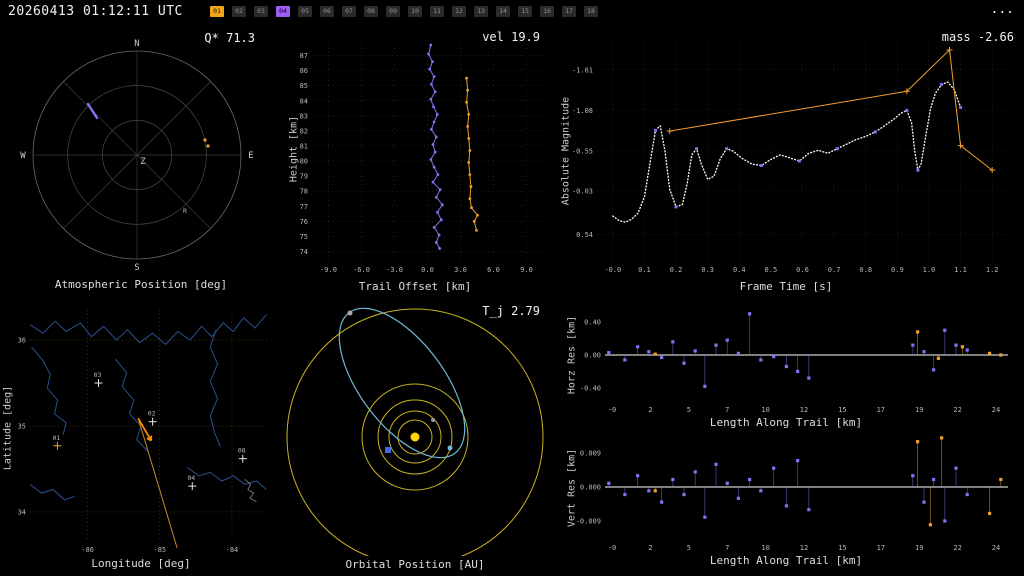 This screenshot has width=1024, height=576. What do you see at coordinates (327, 11) in the screenshot?
I see `station-toggle-06: 06` at bounding box center [327, 11].